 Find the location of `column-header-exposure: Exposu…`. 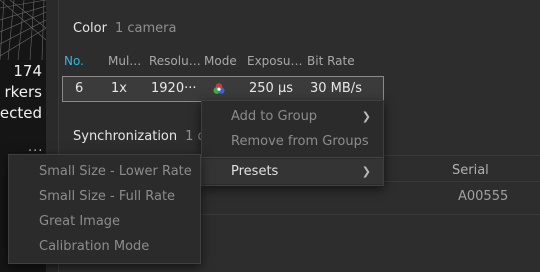

column-header-exposure: Exposu… is located at coordinates (275, 61).